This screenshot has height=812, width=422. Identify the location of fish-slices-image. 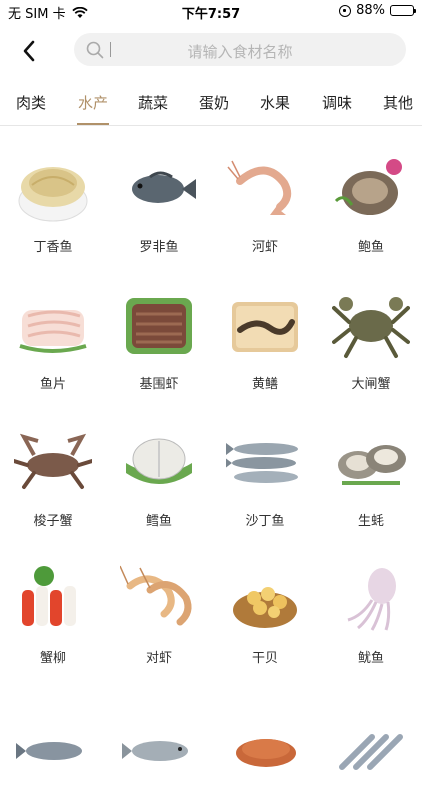
(53, 331).